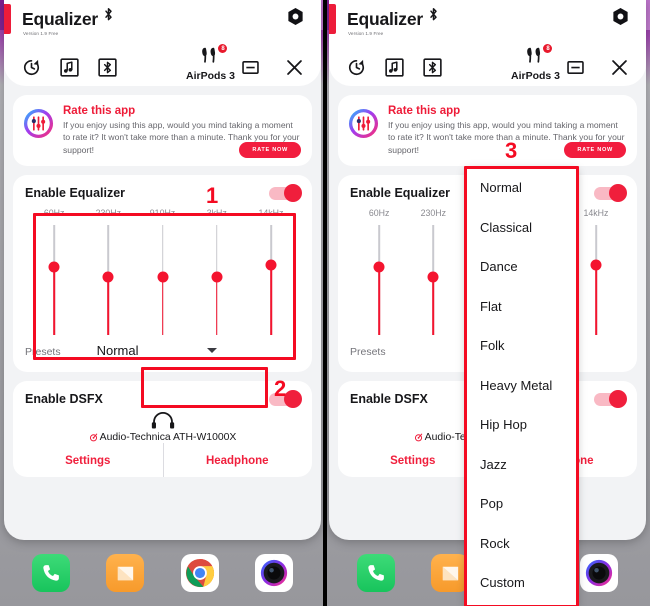  I want to click on dropdown-item-heavy-metal: Heavy Metal, so click(521, 386).